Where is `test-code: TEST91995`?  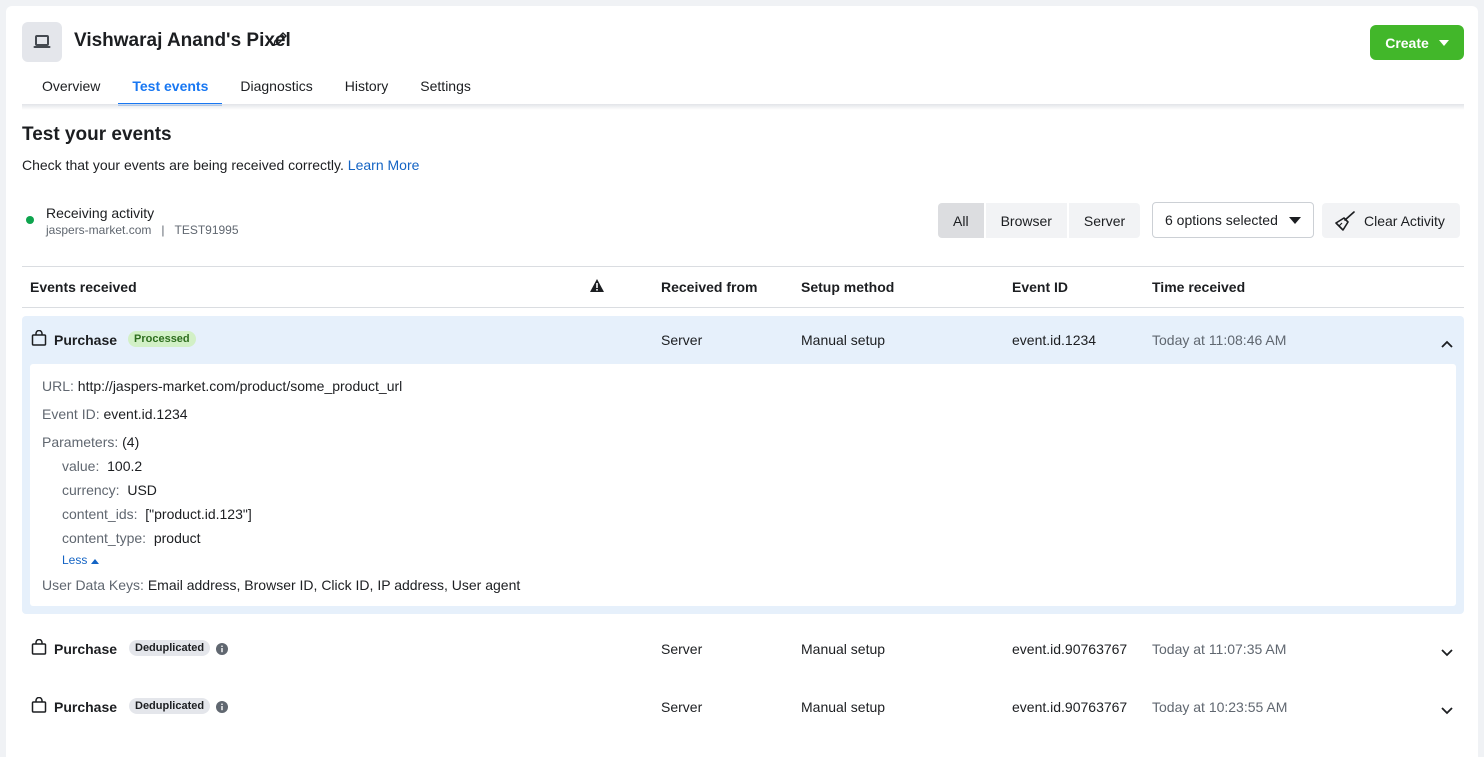
test-code: TEST91995 is located at coordinates (206, 230).